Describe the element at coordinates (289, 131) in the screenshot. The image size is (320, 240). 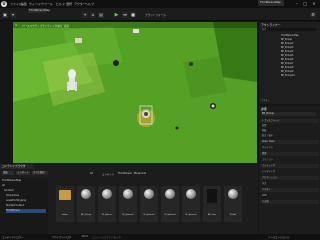
I see `details-row: 回転` at that location.